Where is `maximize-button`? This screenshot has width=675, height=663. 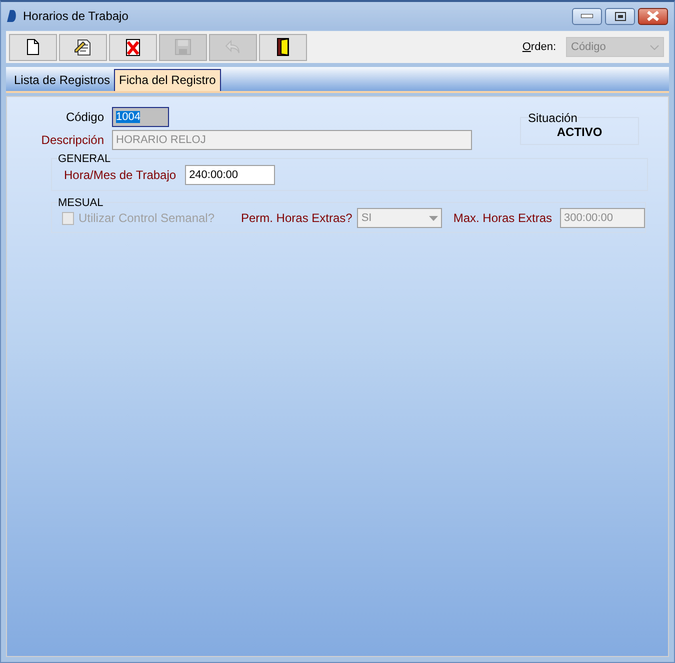
maximize-button is located at coordinates (620, 16).